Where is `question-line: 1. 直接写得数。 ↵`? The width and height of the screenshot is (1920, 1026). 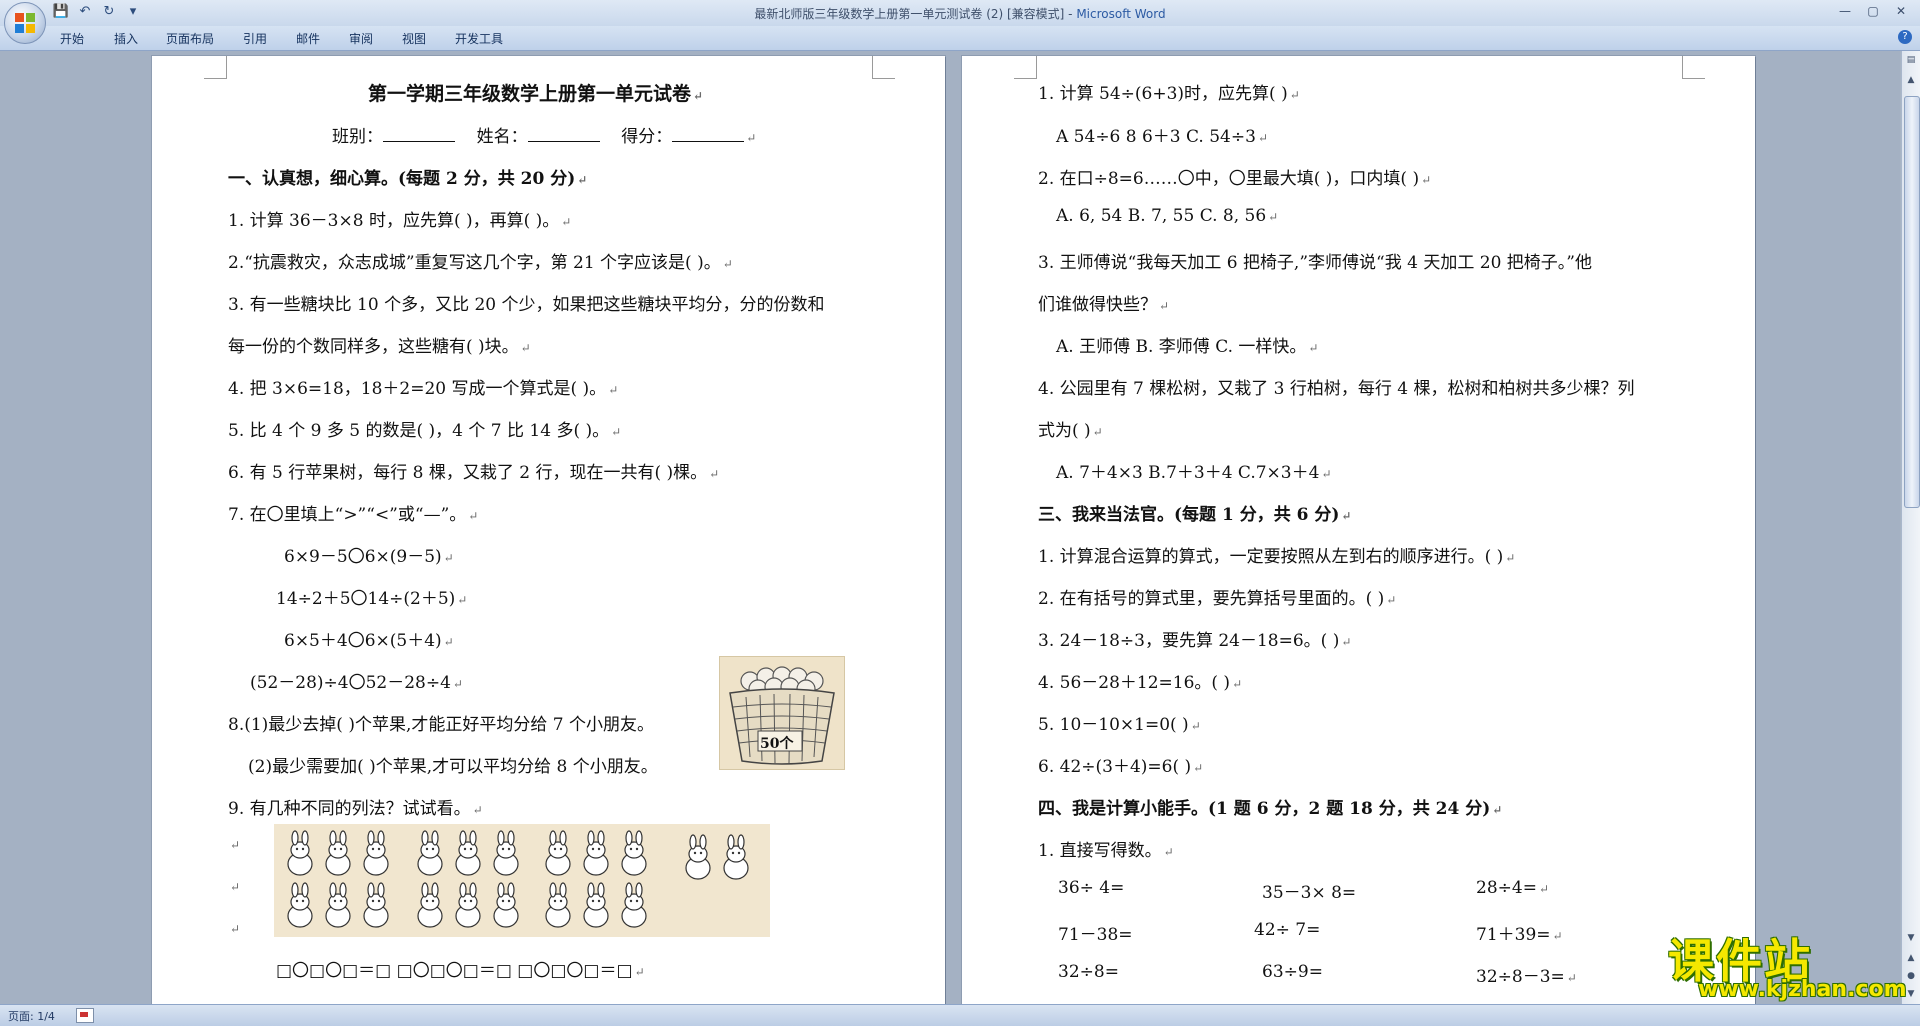
question-line: 1. 直接写得数。 ↵ is located at coordinates (1106, 851).